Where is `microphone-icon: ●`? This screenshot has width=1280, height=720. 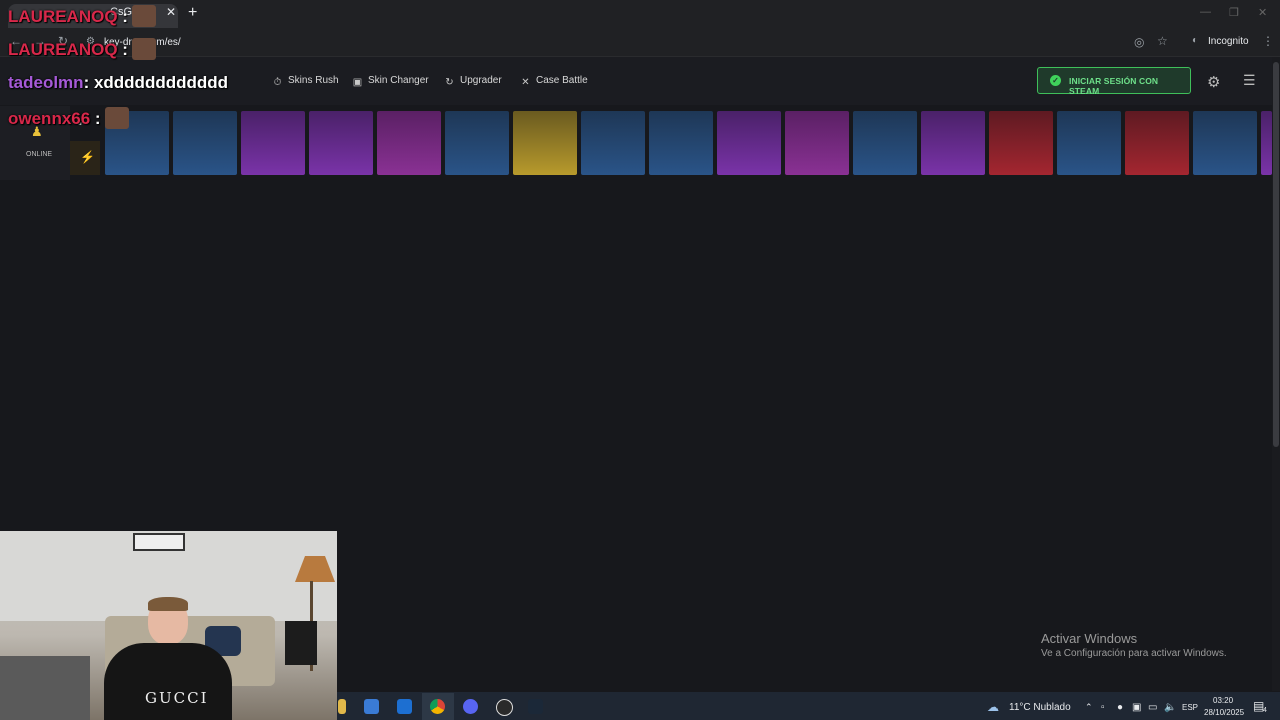
microphone-icon: ● is located at coordinates (1120, 707).